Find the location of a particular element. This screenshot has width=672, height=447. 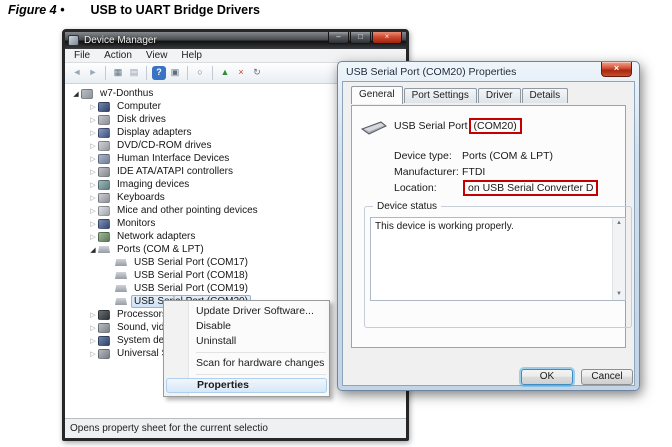

computer-root-icon is located at coordinates (87, 93).